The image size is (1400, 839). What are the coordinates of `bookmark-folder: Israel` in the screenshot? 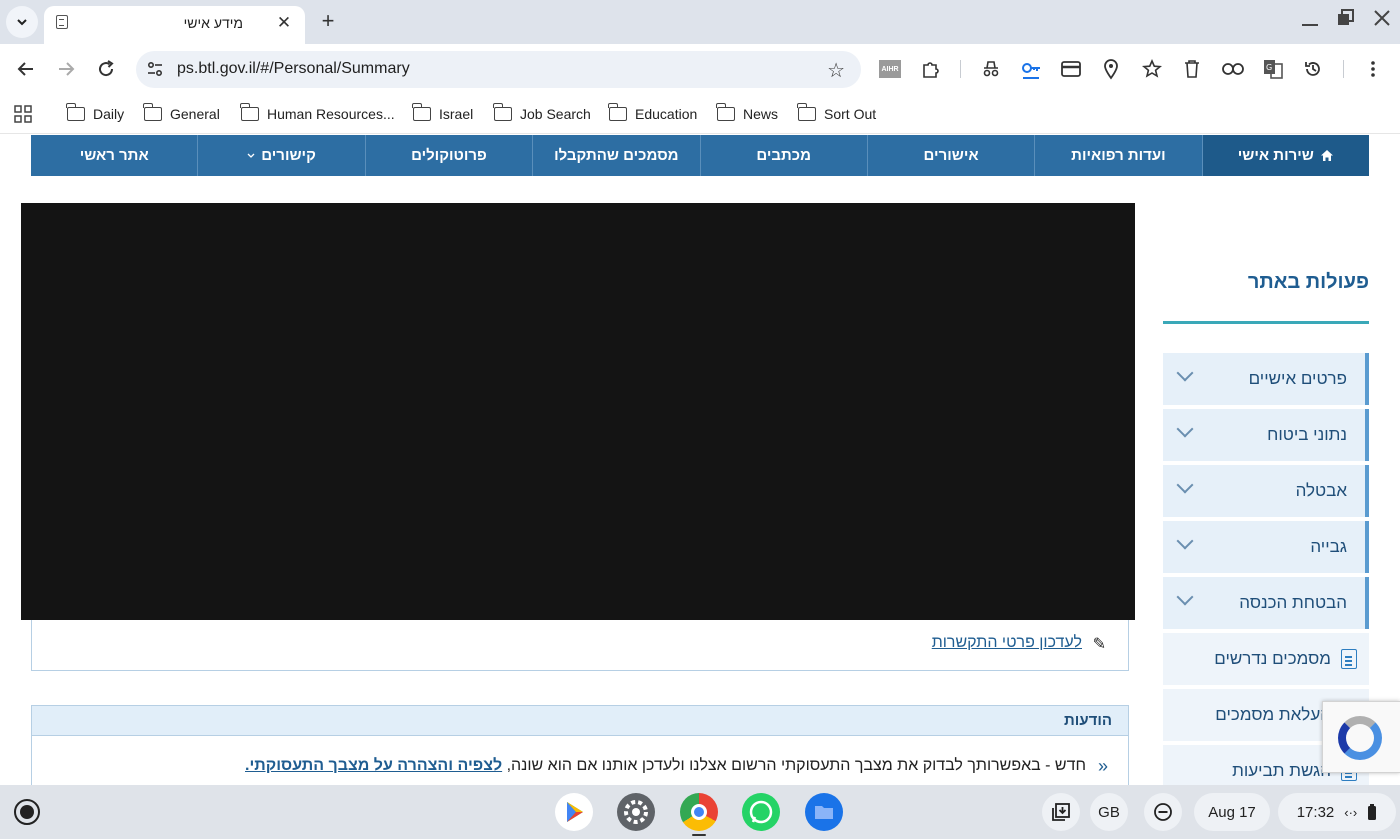 It's located at (443, 114).